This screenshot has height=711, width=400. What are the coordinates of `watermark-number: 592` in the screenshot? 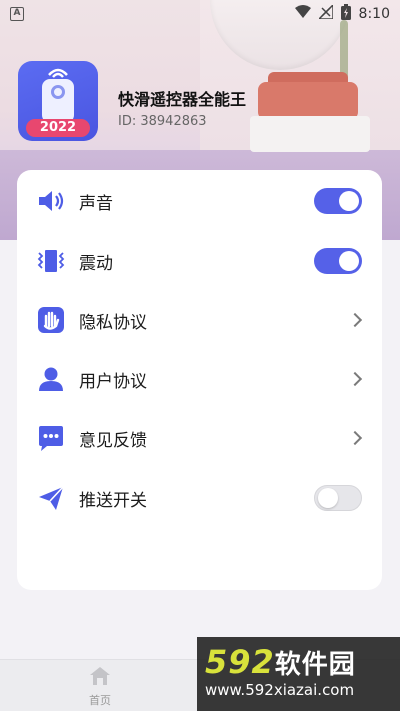 It's located at (240, 662).